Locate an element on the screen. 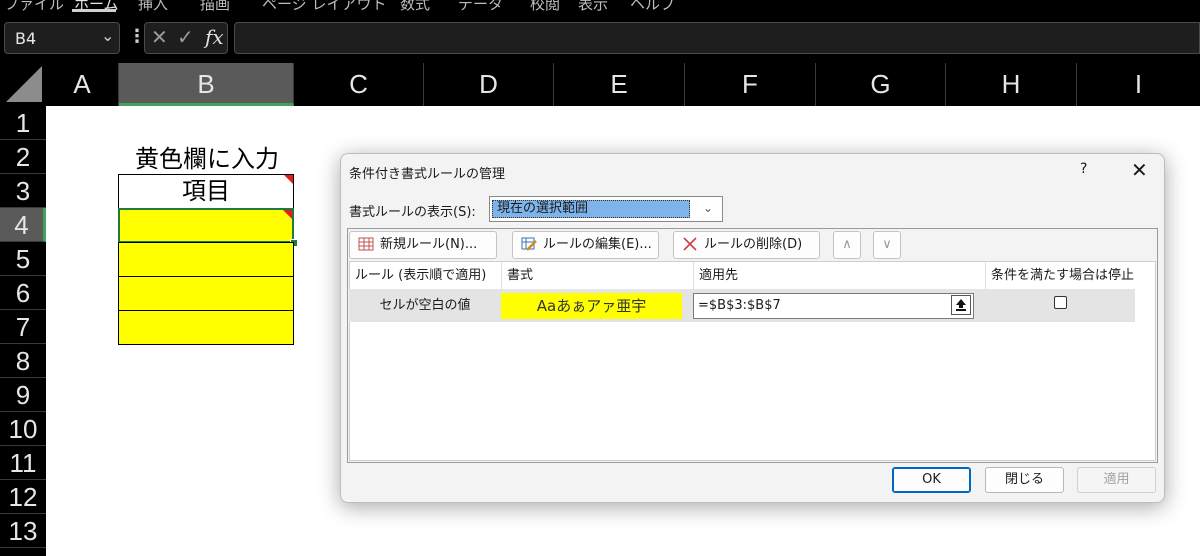 Image resolution: width=1200 pixels, height=556 pixels. row-header-9: 9 is located at coordinates (23, 395).